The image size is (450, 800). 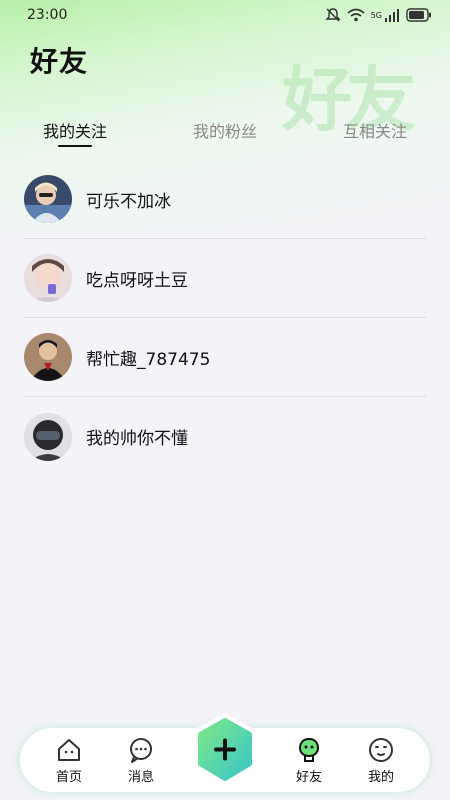 What do you see at coordinates (69, 750) in the screenshot?
I see `home-icon` at bounding box center [69, 750].